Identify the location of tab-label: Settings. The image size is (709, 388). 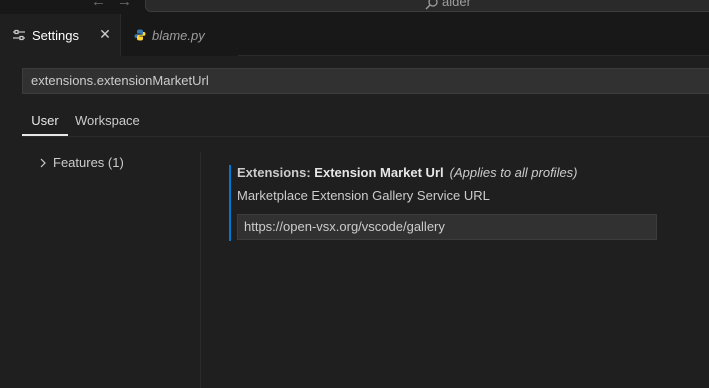
(55, 35).